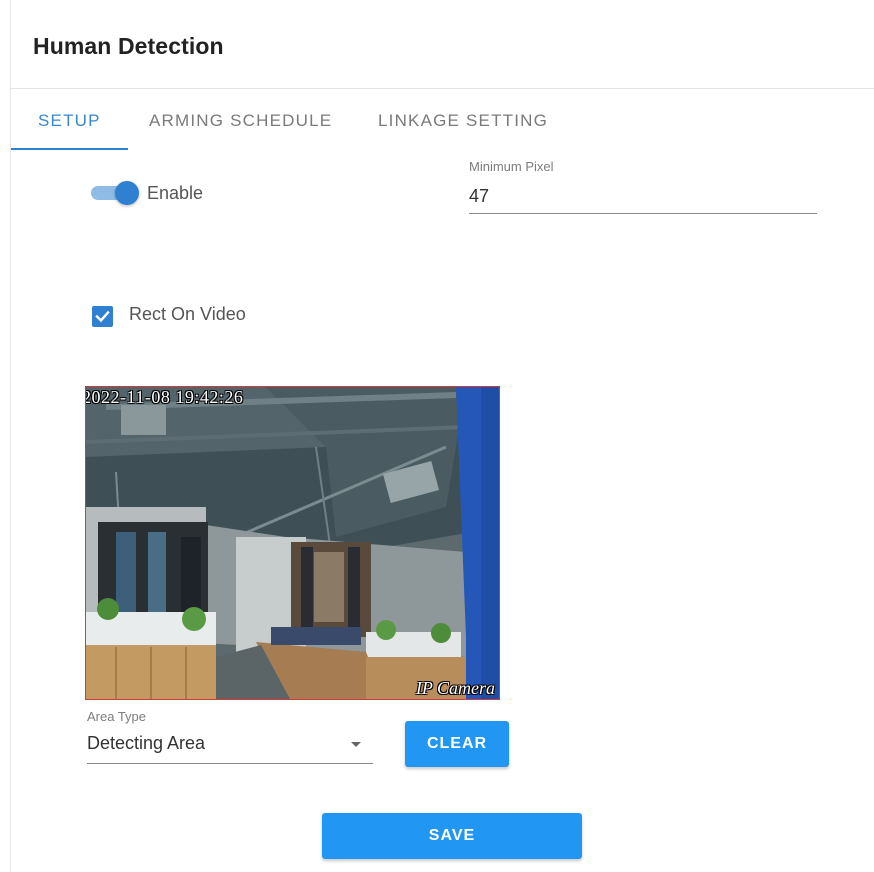 This screenshot has height=872, width=874. I want to click on tab-bar: SETUP ARMING SCHEDULE LINKAGE SETTING, so click(442, 126).